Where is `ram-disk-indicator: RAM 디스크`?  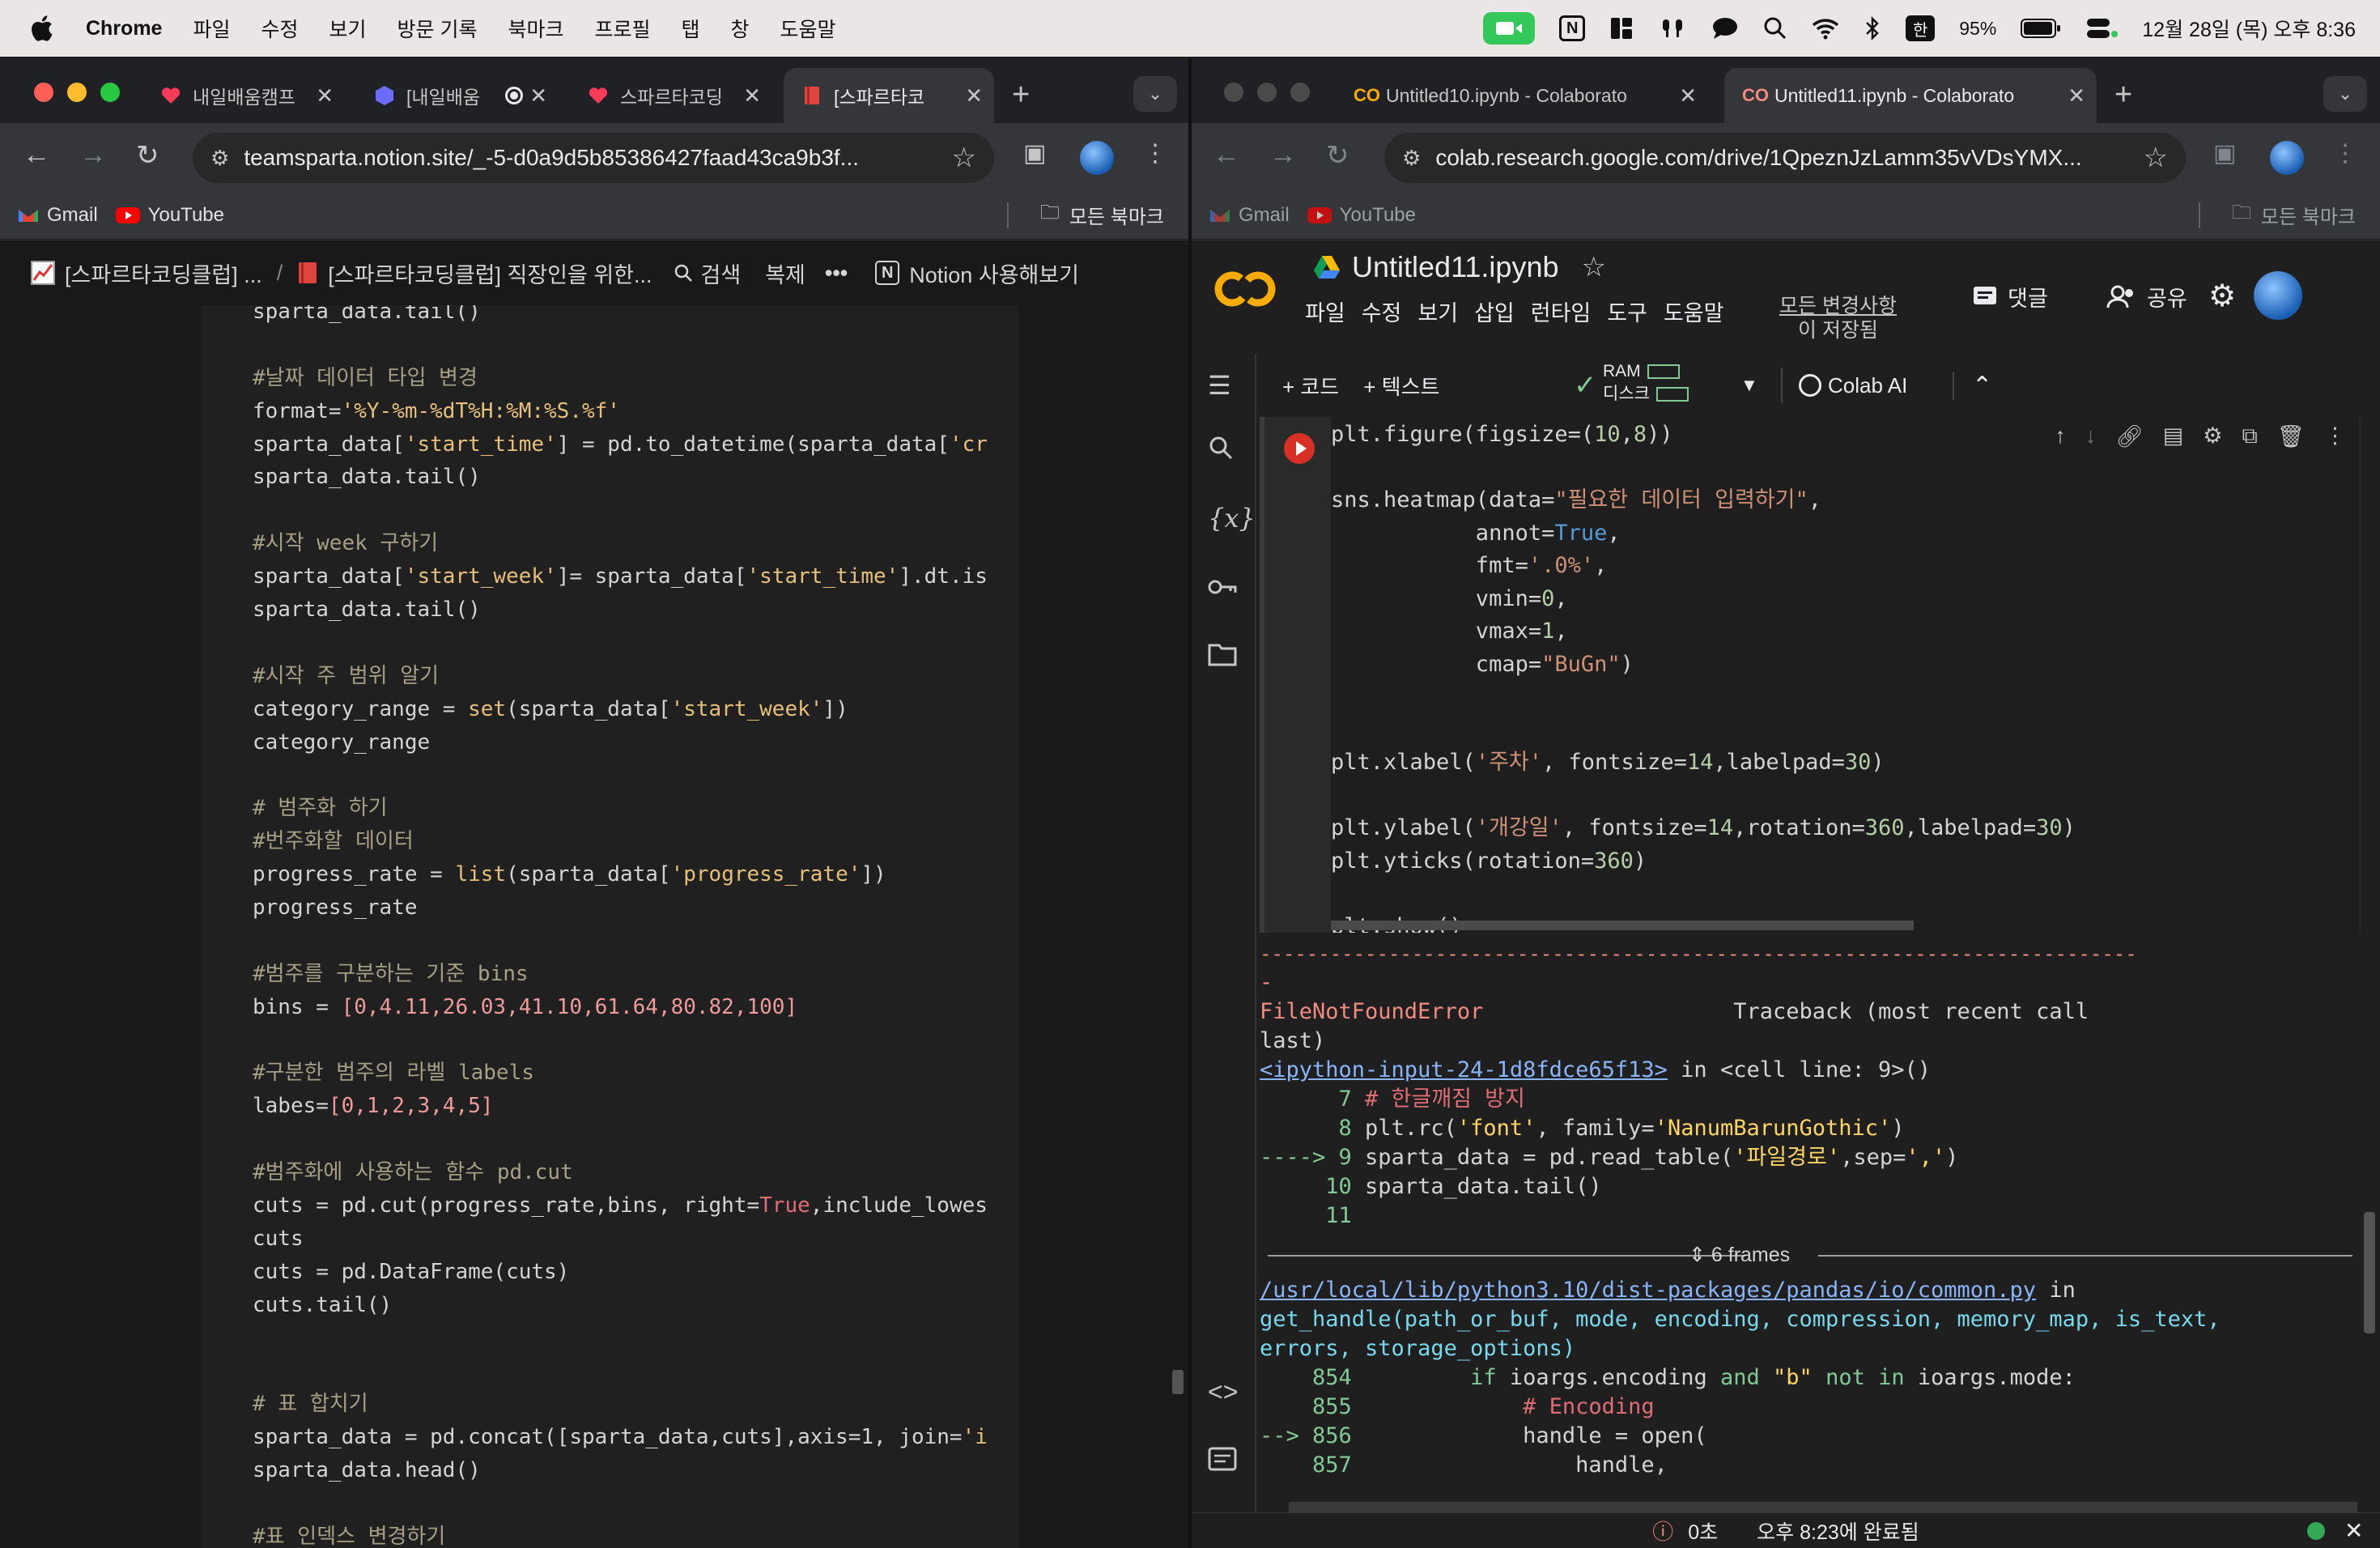 ram-disk-indicator: RAM 디스크 is located at coordinates (1646, 383).